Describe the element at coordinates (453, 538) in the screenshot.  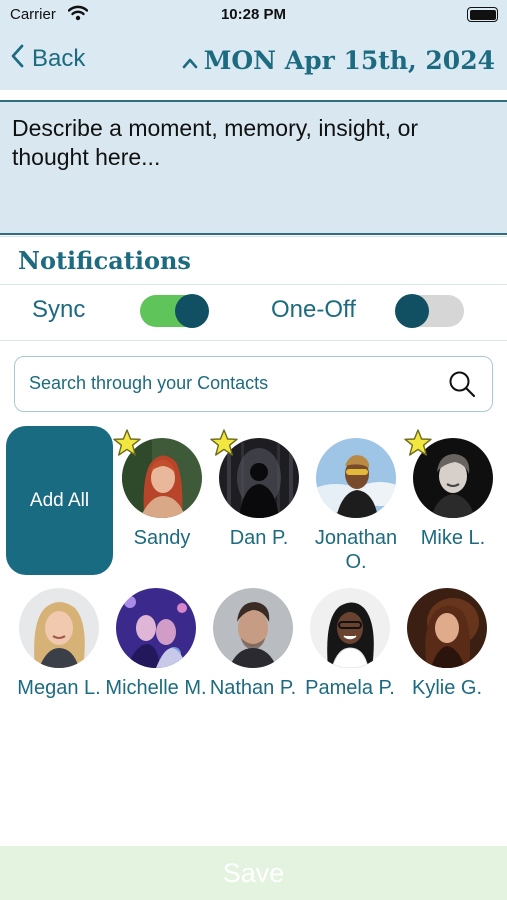
I see `contact-name: Mike L.` at that location.